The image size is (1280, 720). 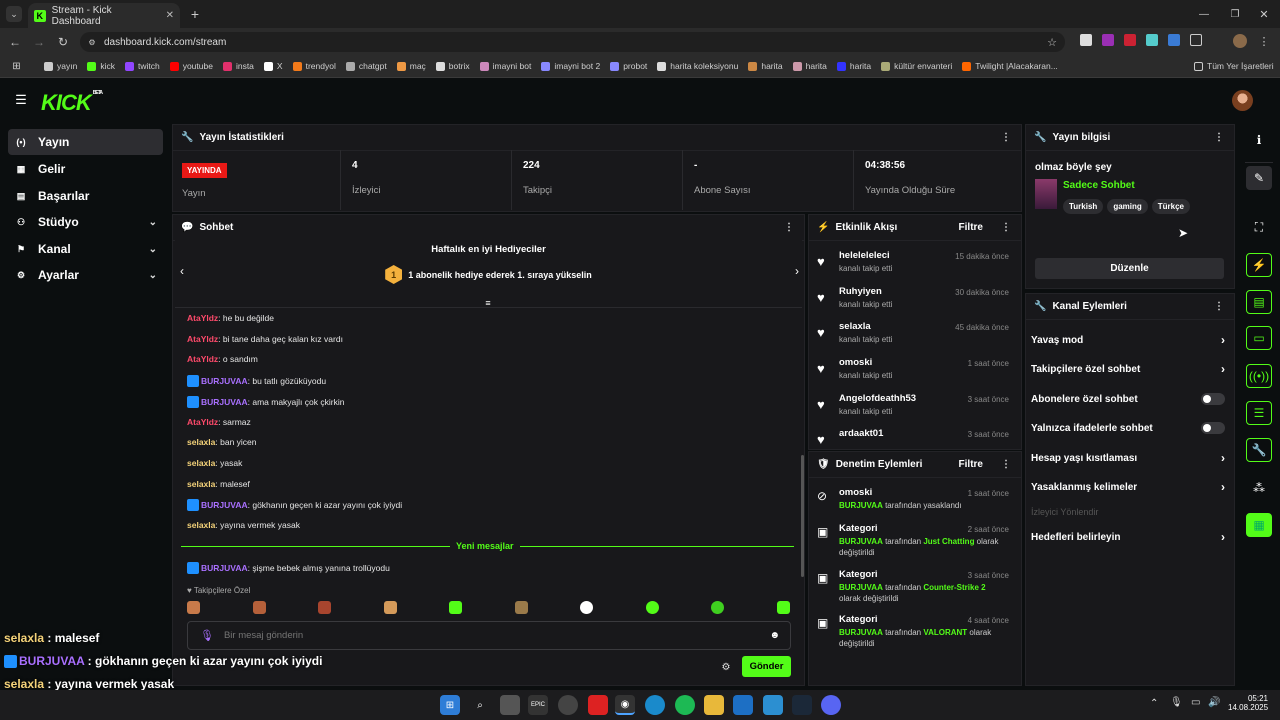 I want to click on bookmark-item: kültür envanteri, so click(x=916, y=66).